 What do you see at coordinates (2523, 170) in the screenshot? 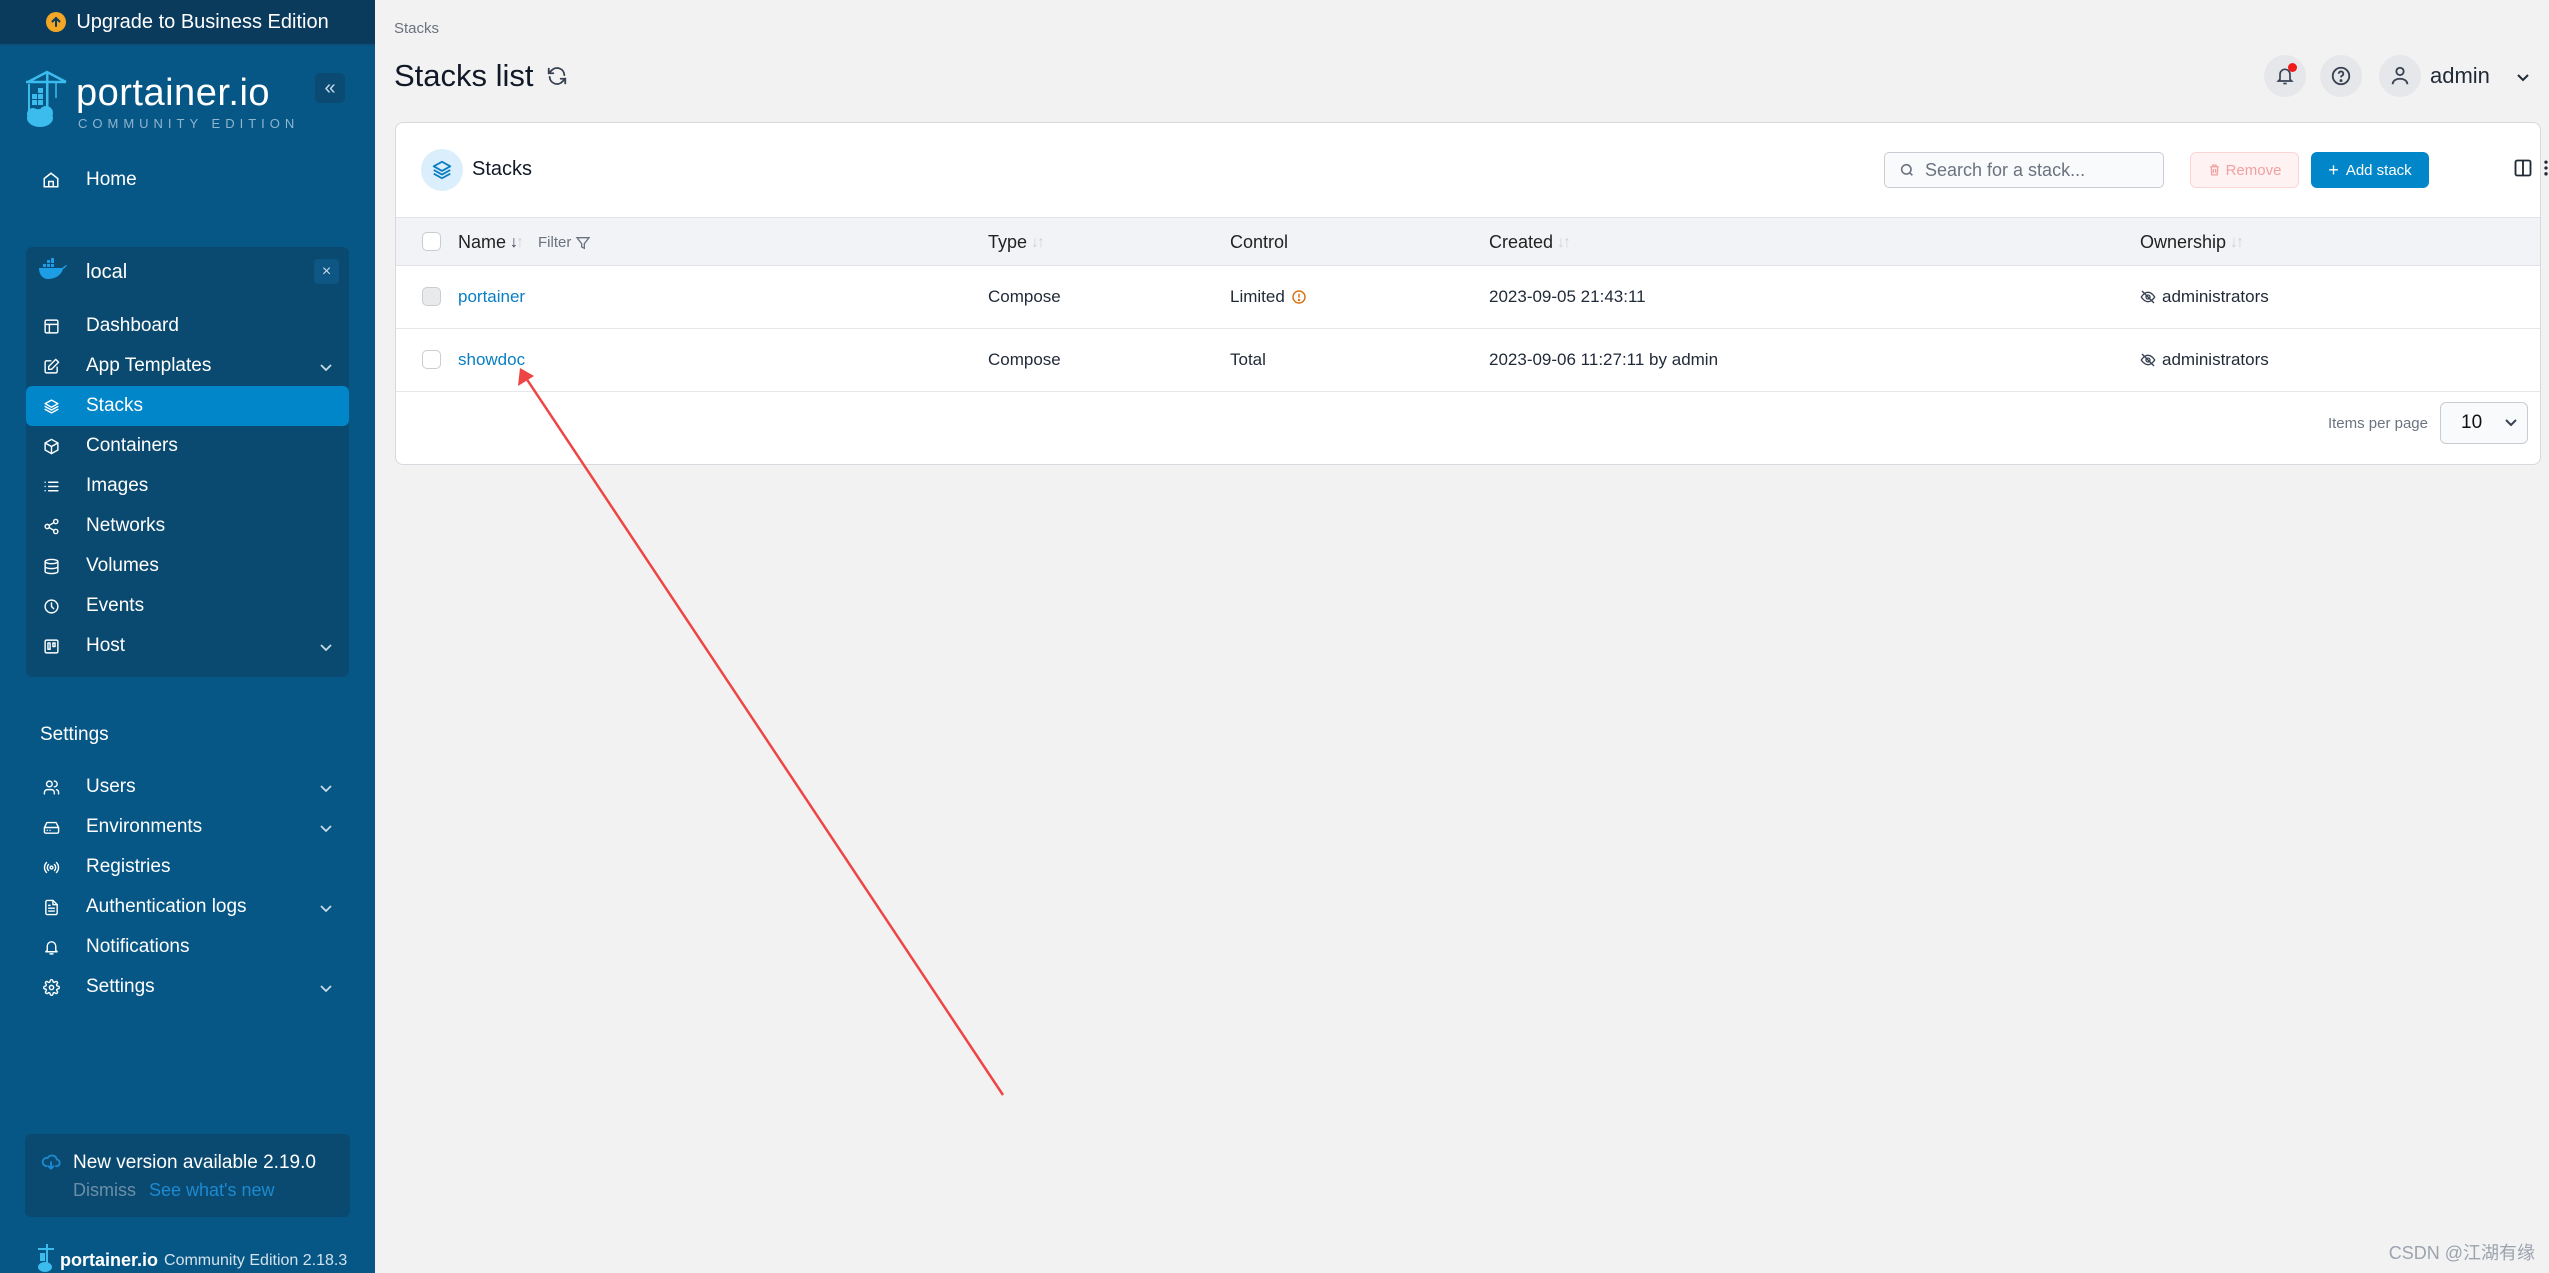
I see `columns-icon` at bounding box center [2523, 170].